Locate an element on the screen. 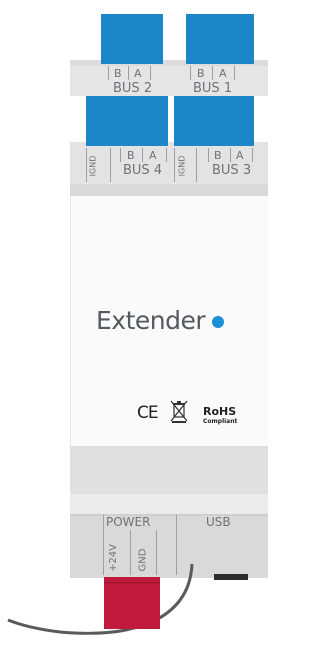 The width and height of the screenshot is (320, 657). brand-name: Extender is located at coordinates (151, 320).